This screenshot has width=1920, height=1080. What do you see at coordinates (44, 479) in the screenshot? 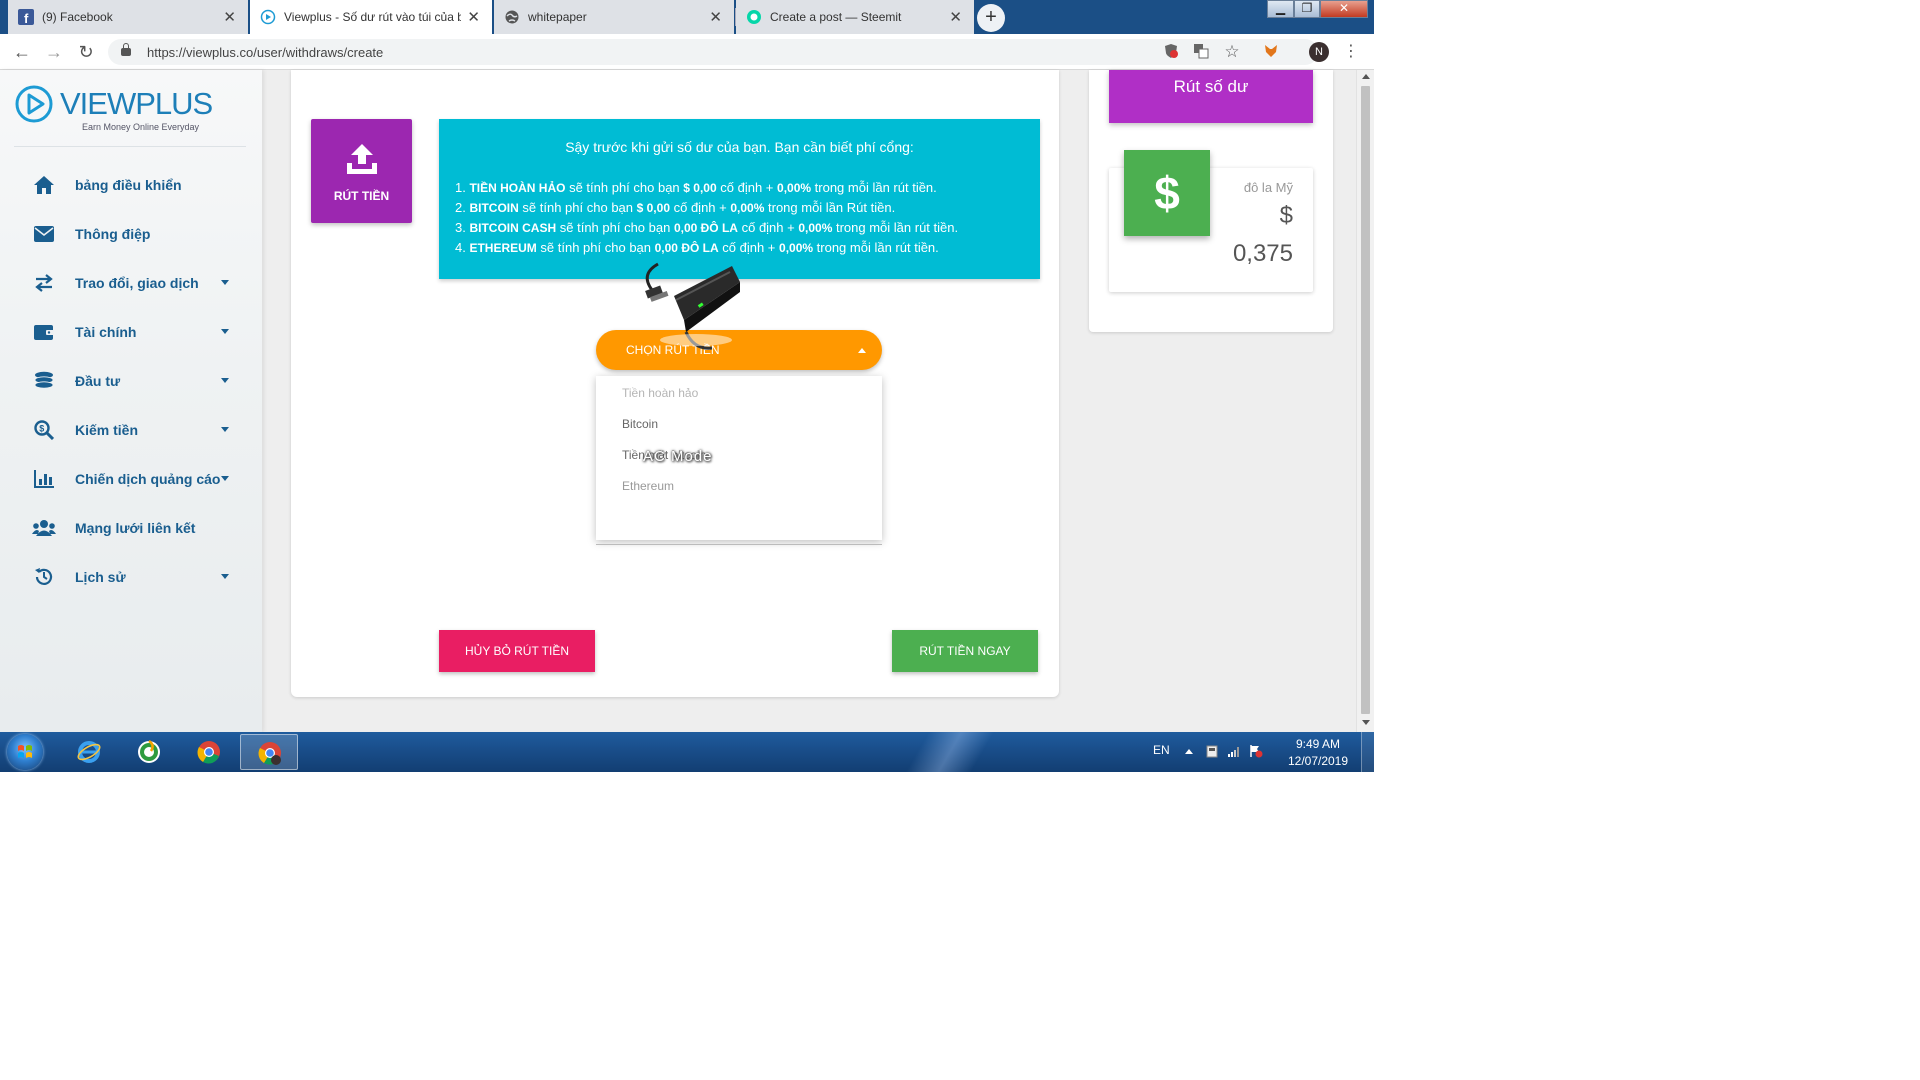
I see `bar-chart-icon` at bounding box center [44, 479].